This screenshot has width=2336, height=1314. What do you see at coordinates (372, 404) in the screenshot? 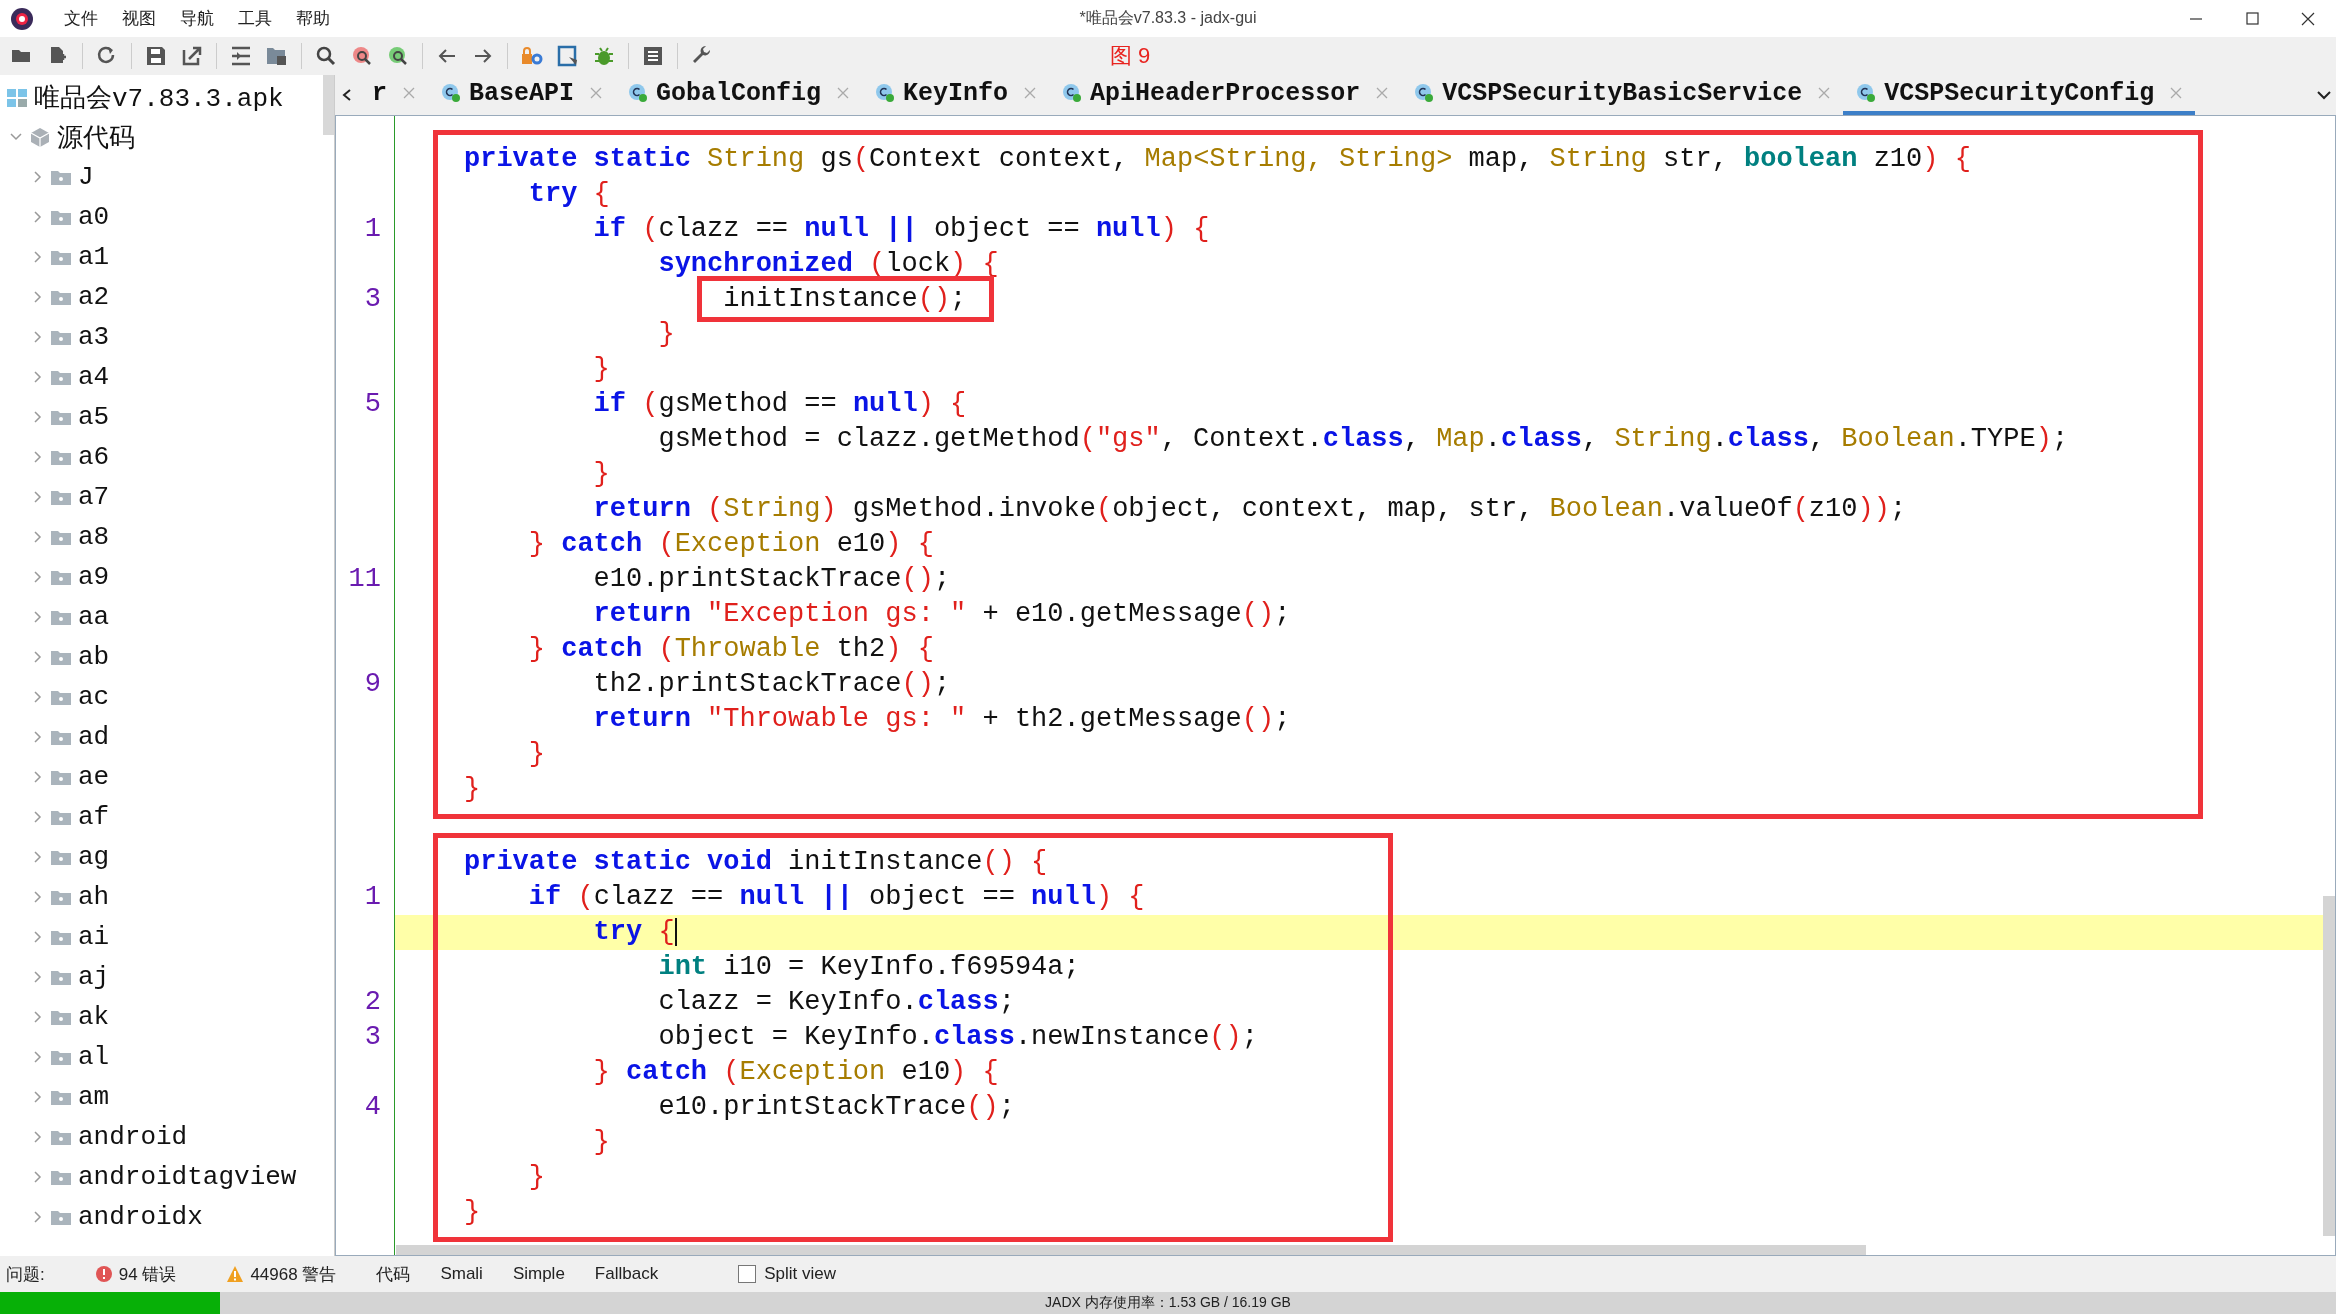
I see `line-number: 5` at bounding box center [372, 404].